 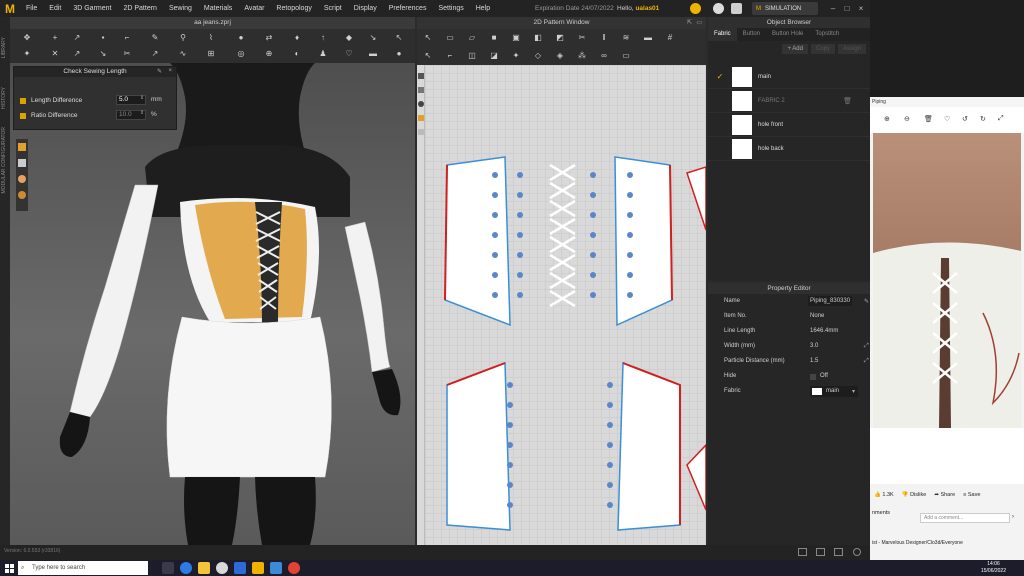 I want to click on edit-texture-2d-icon: ◈, so click(x=560, y=55).